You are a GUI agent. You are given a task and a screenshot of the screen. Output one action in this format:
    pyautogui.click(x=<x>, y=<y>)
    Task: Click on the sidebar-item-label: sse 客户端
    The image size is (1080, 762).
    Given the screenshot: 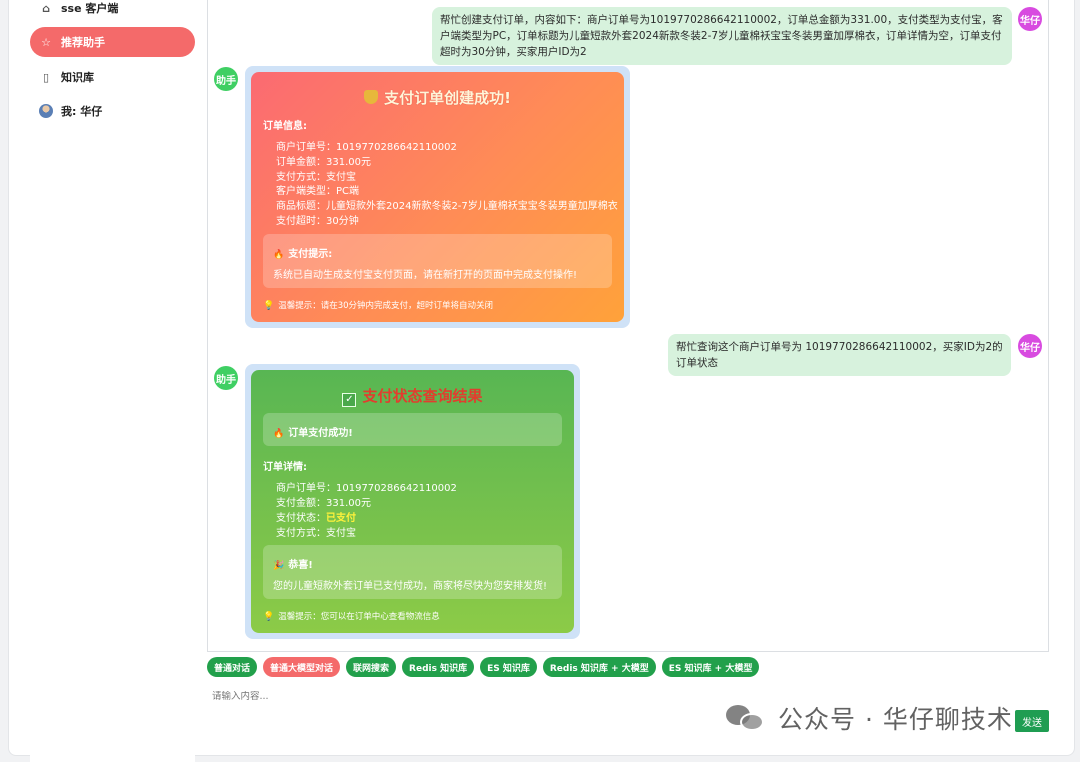 What is the action you would take?
    pyautogui.click(x=90, y=8)
    